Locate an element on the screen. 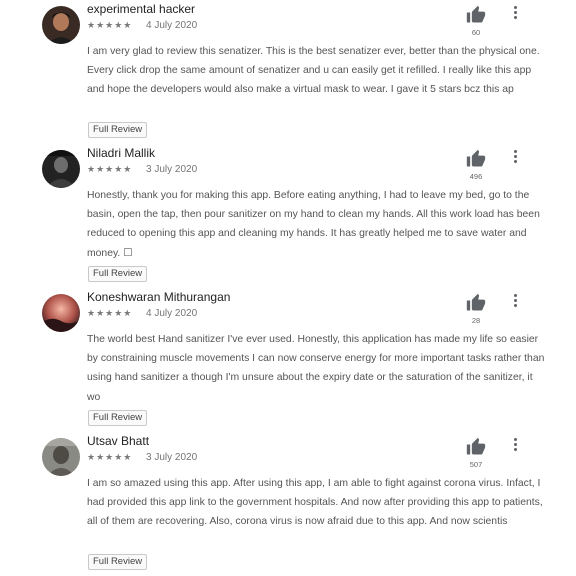 This screenshot has height=576, width=576. reviewer-name: Koneshwaran Mithurangan is located at coordinates (159, 297).